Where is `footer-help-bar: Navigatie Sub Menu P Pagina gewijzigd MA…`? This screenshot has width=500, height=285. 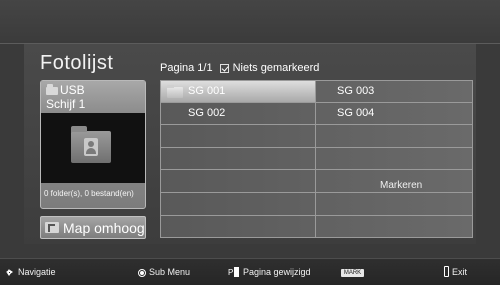
footer-help-bar: Navigatie Sub Menu P Pagina gewijzigd MA… is located at coordinates (250, 271).